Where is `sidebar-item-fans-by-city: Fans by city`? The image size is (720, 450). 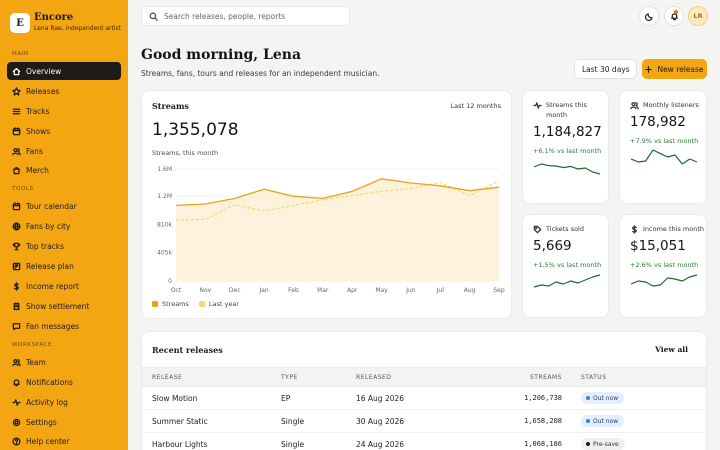 sidebar-item-fans-by-city: Fans by city is located at coordinates (64, 226).